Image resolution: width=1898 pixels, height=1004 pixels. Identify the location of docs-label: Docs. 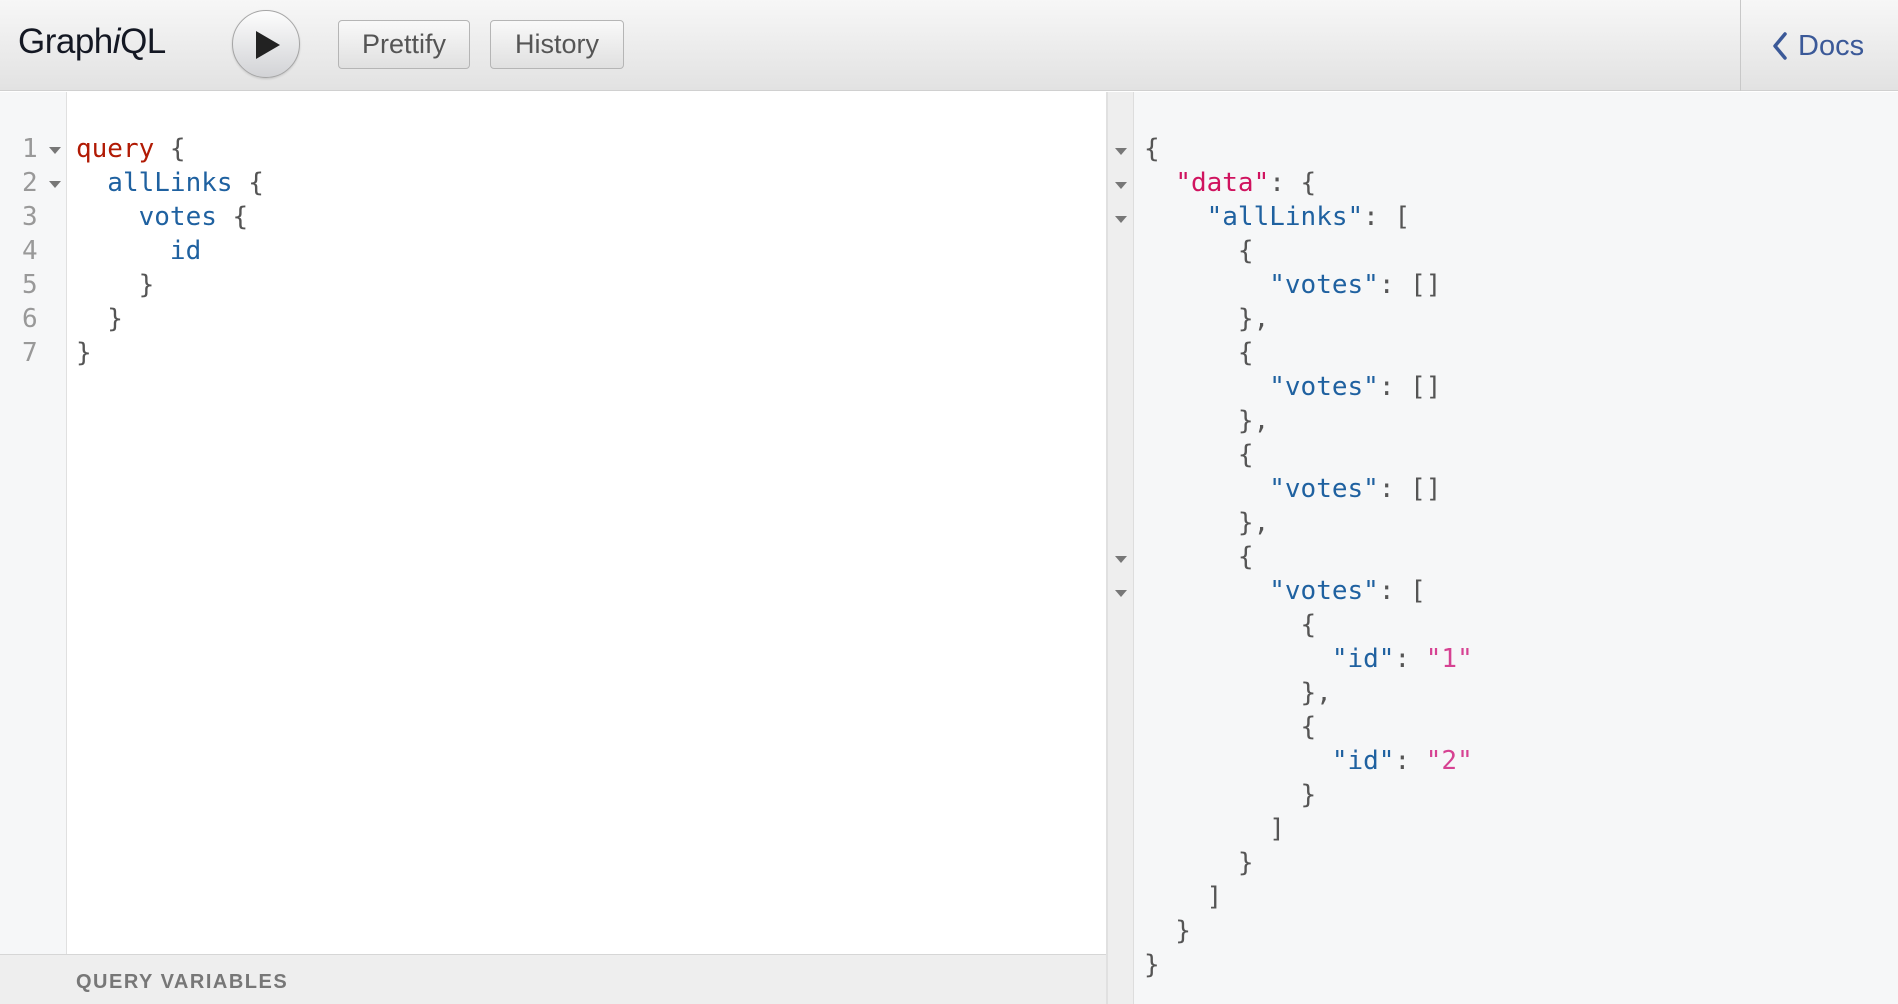
(1831, 45).